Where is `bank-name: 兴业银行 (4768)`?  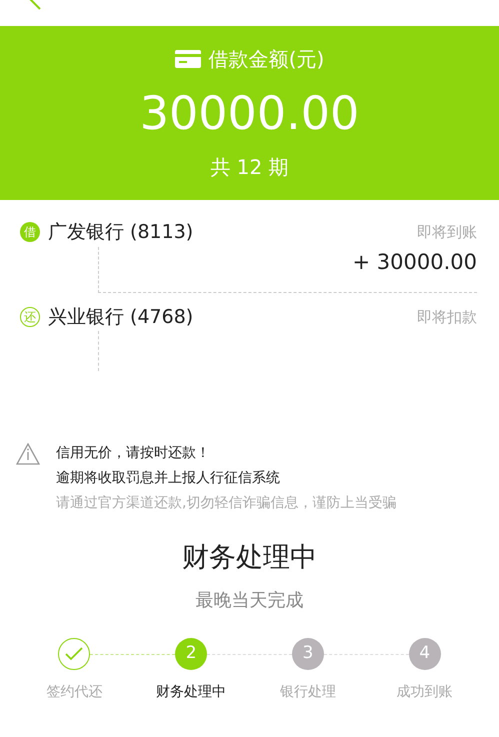 bank-name: 兴业银行 (4768) is located at coordinates (121, 317).